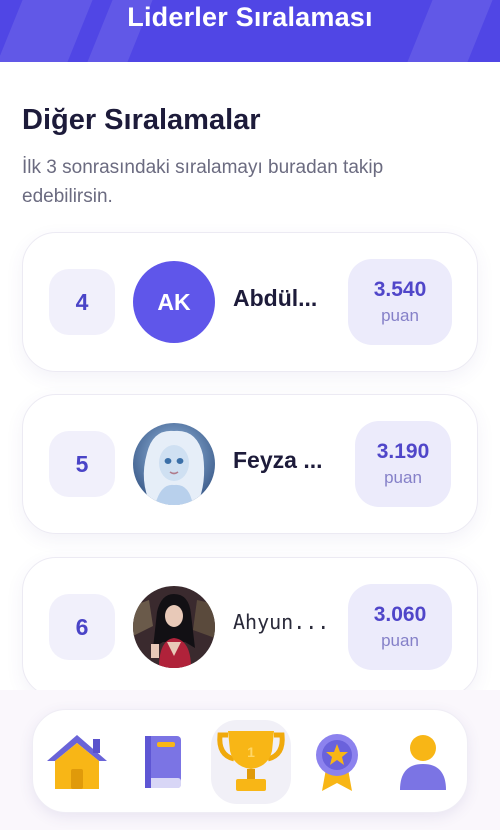 Image resolution: width=500 pixels, height=830 pixels. Describe the element at coordinates (174, 302) in the screenshot. I see `avatar: AK` at that location.